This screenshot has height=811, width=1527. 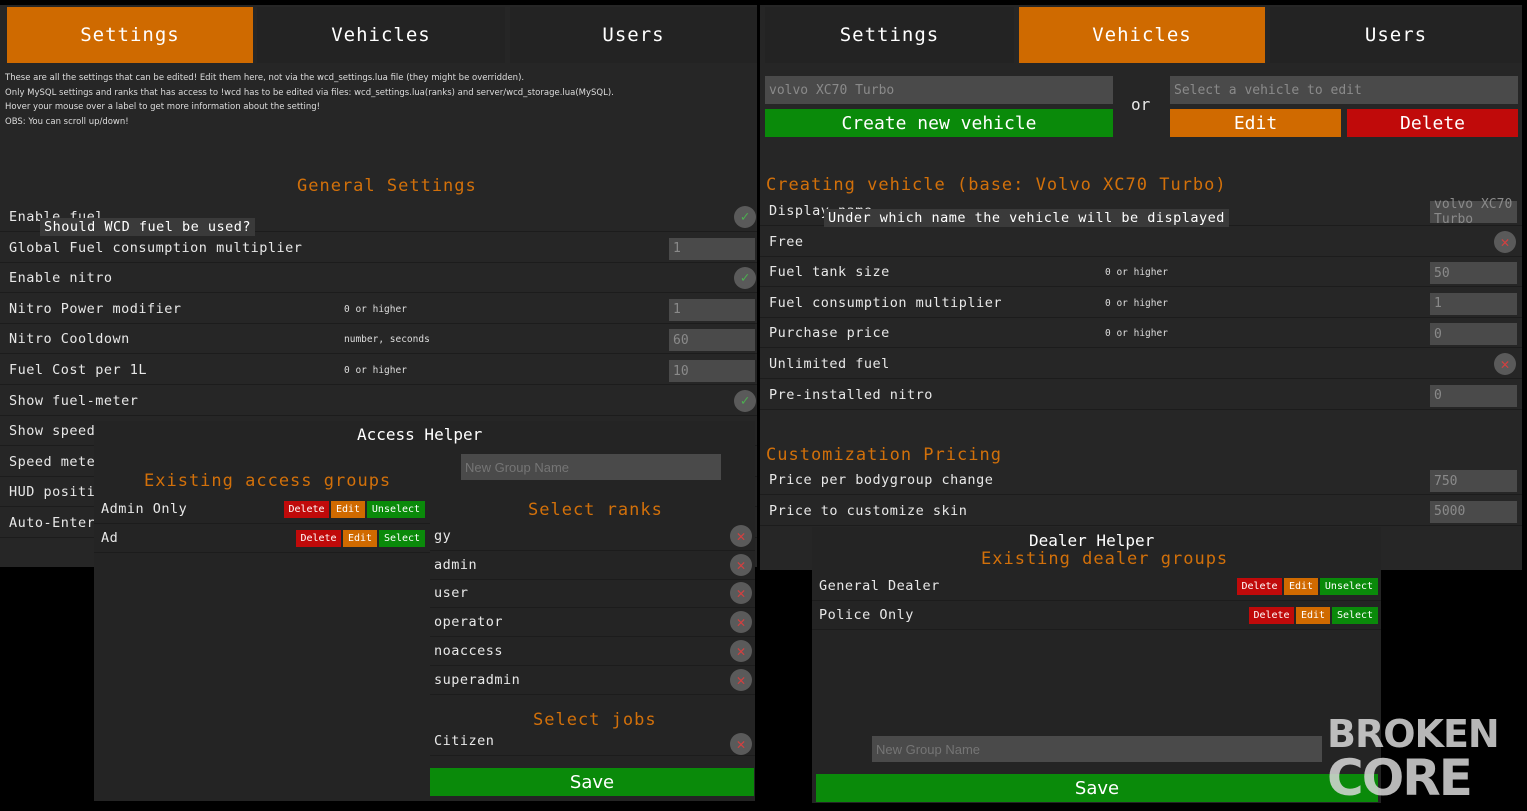 What do you see at coordinates (1141, 395) in the screenshot?
I see `setting-row: Pre-installed nitro` at bounding box center [1141, 395].